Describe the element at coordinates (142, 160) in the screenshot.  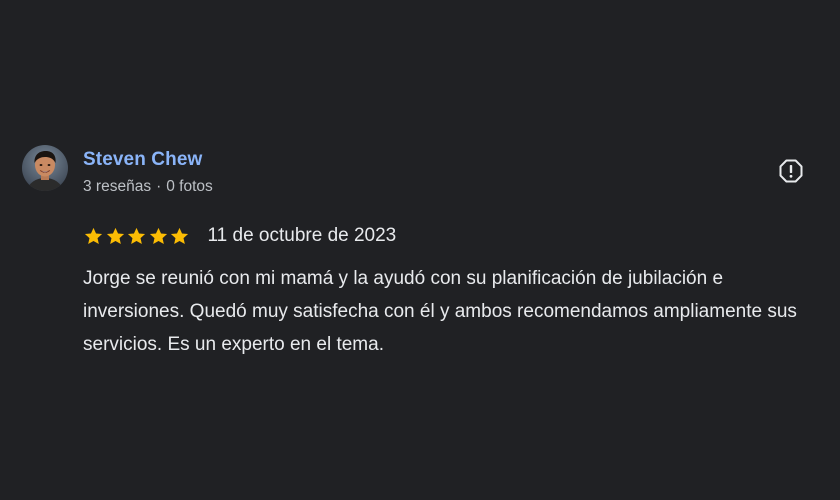
I see `author-name: Steven Chew` at that location.